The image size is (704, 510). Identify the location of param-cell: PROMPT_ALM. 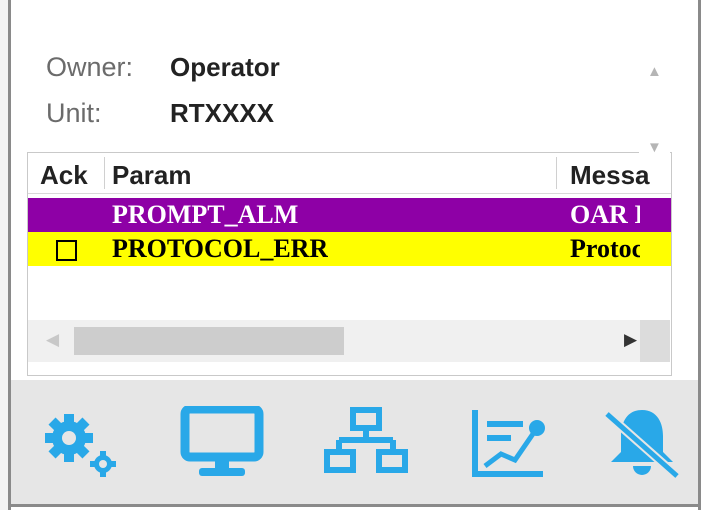
(205, 214).